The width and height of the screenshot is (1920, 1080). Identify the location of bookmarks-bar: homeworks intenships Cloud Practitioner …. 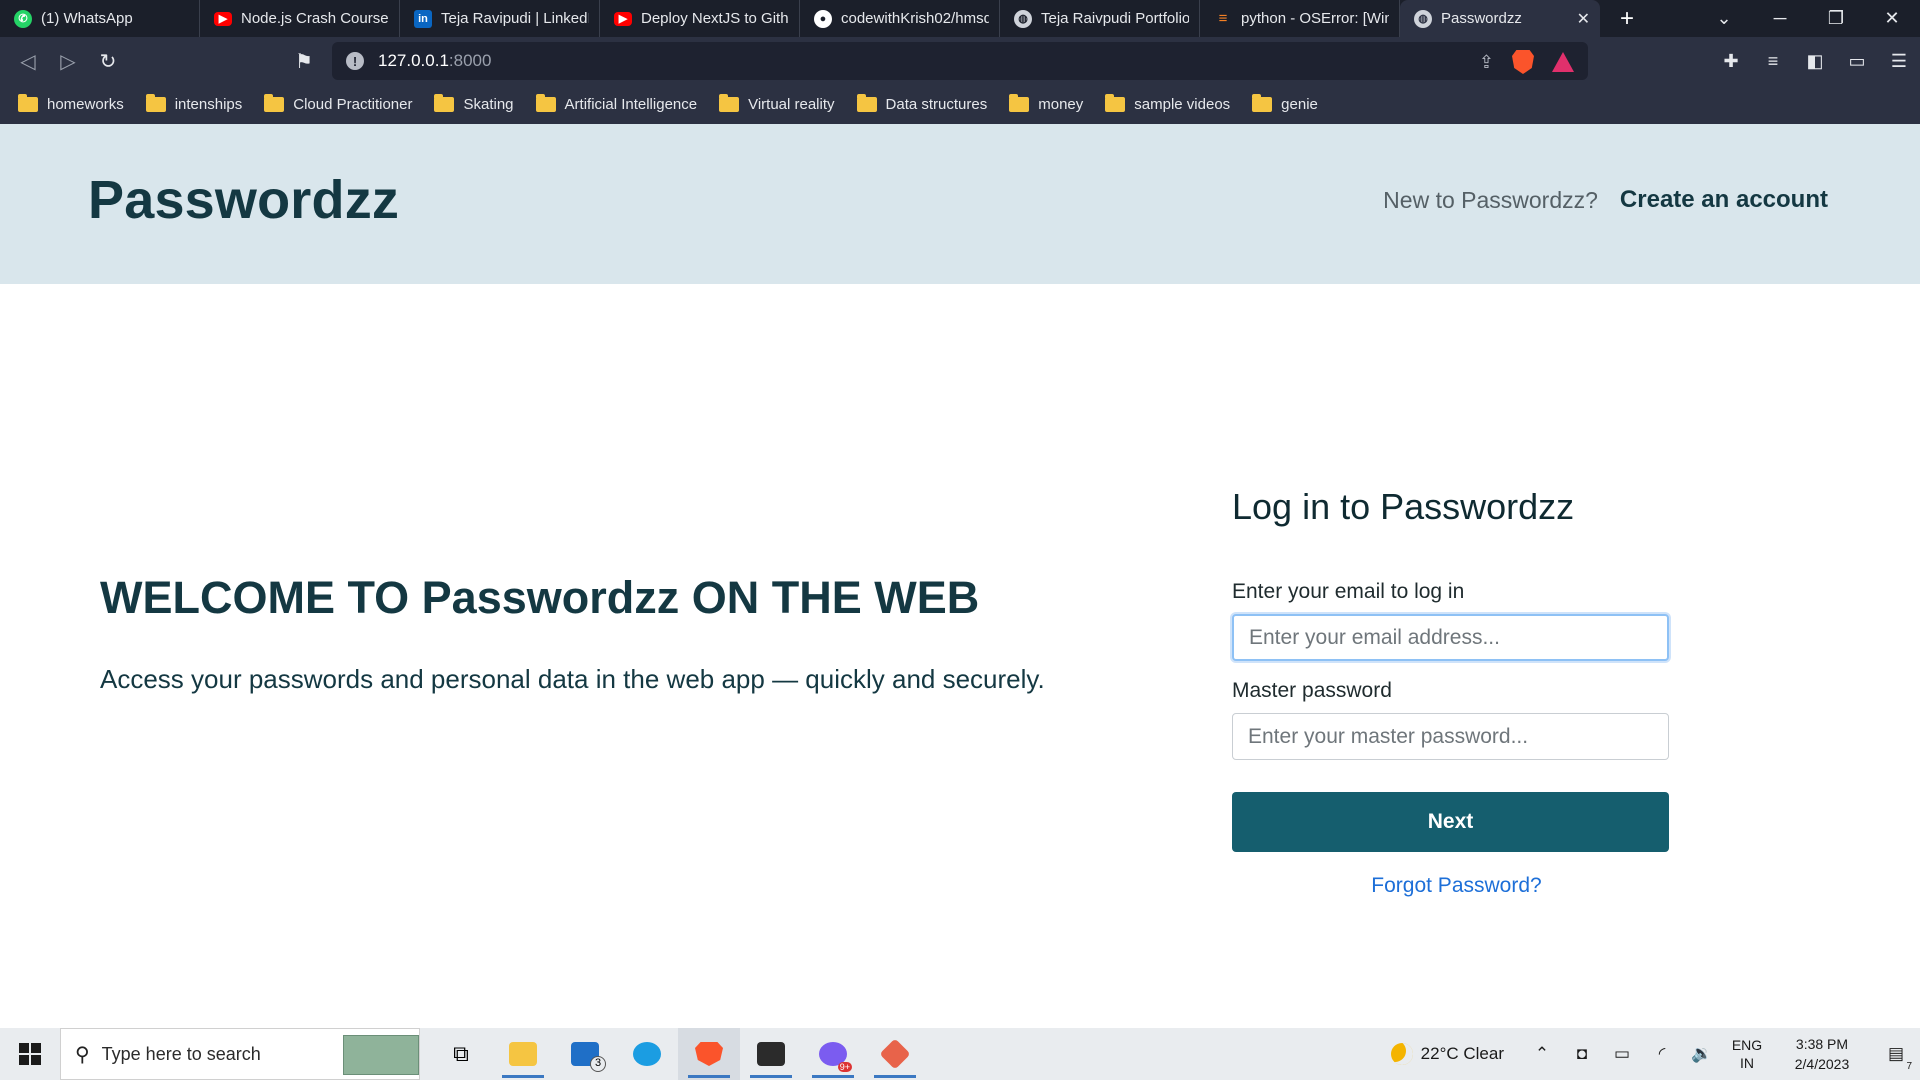
(960, 104).